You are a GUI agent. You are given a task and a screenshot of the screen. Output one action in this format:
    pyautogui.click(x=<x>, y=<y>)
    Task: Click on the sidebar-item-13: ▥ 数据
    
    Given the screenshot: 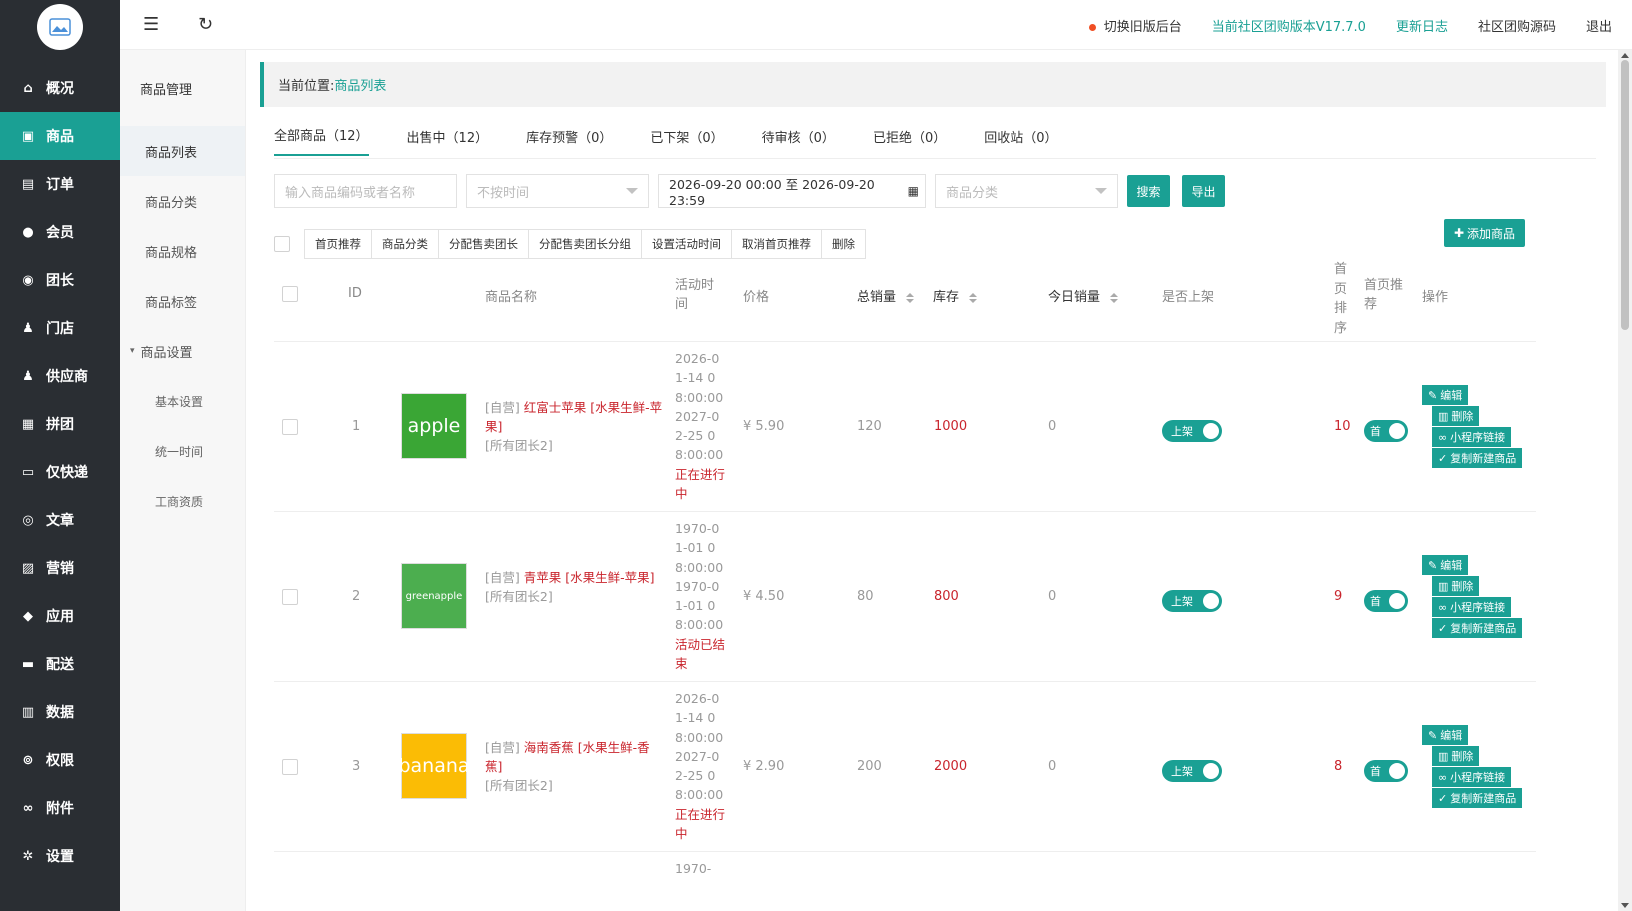 What is the action you would take?
    pyautogui.click(x=60, y=712)
    